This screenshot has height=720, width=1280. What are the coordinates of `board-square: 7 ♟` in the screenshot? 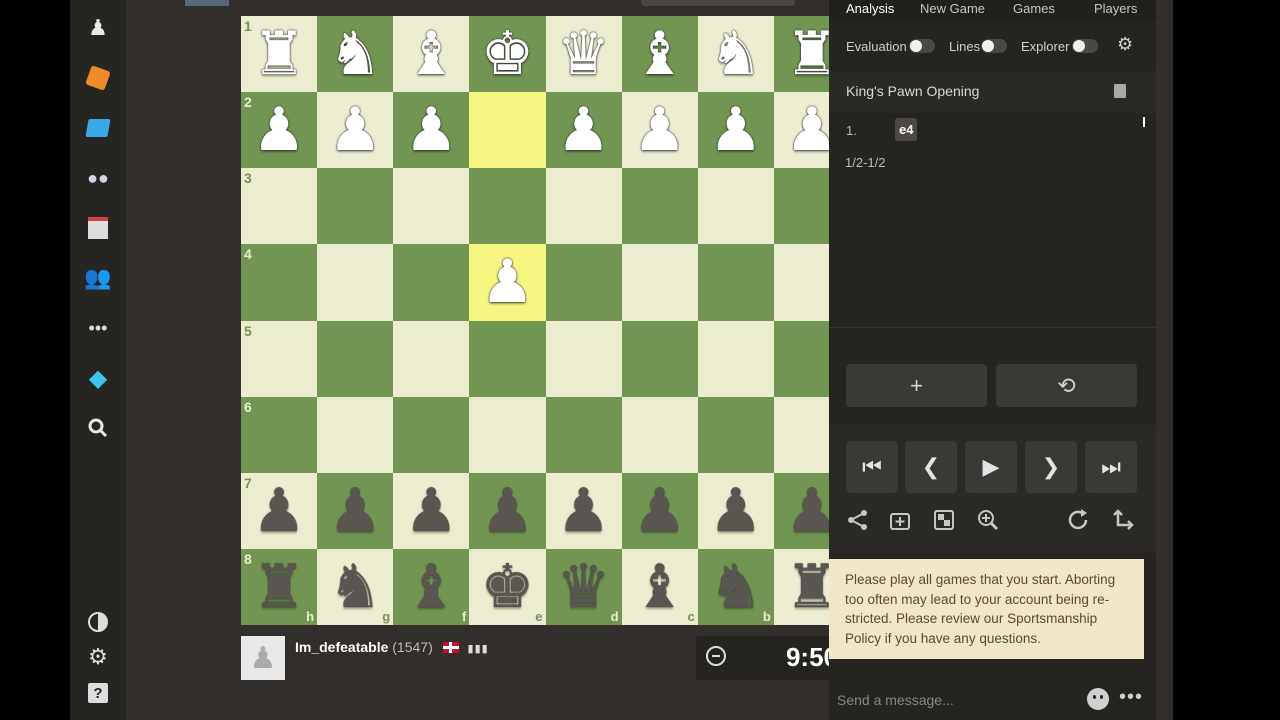 It's located at (279, 510).